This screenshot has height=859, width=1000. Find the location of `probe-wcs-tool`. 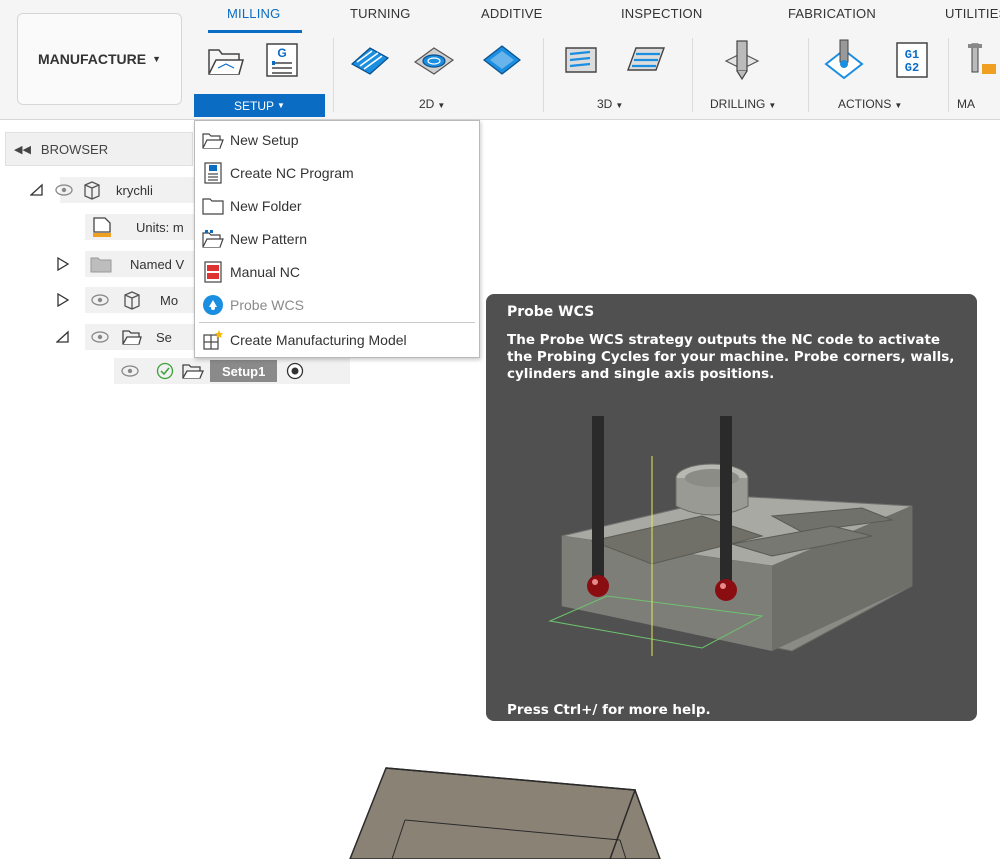

probe-wcs-tool is located at coordinates (844, 60).